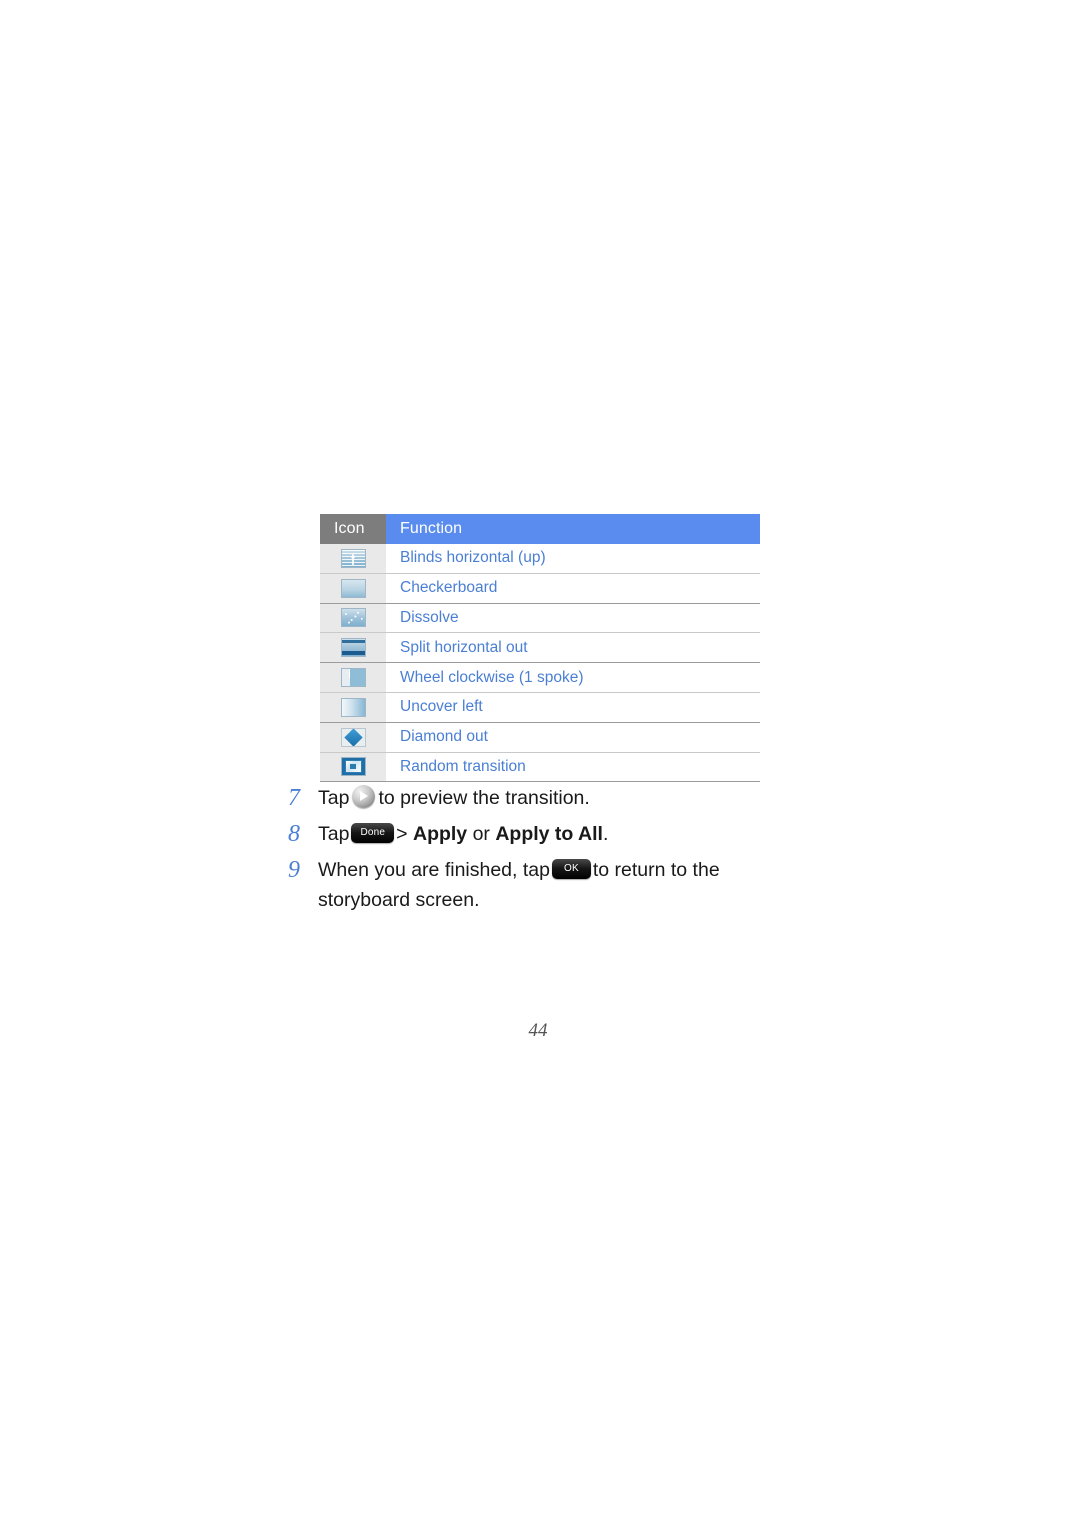  I want to click on function-label: Wheel clockwise (1 spoke), so click(573, 677).